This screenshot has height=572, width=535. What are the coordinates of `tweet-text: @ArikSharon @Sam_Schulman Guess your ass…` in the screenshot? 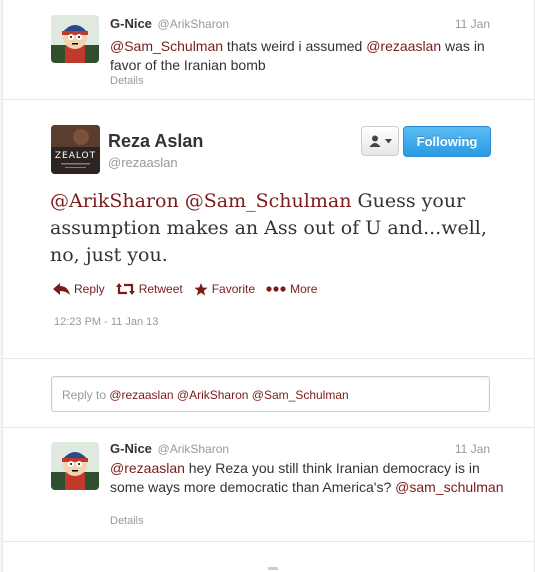 It's located at (270, 228).